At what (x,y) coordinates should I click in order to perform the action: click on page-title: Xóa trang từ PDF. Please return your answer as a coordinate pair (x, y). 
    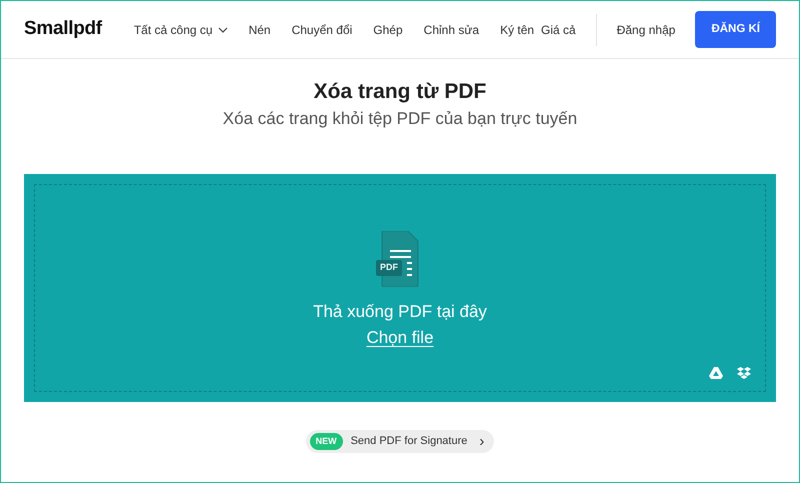
    Looking at the image, I should click on (400, 91).